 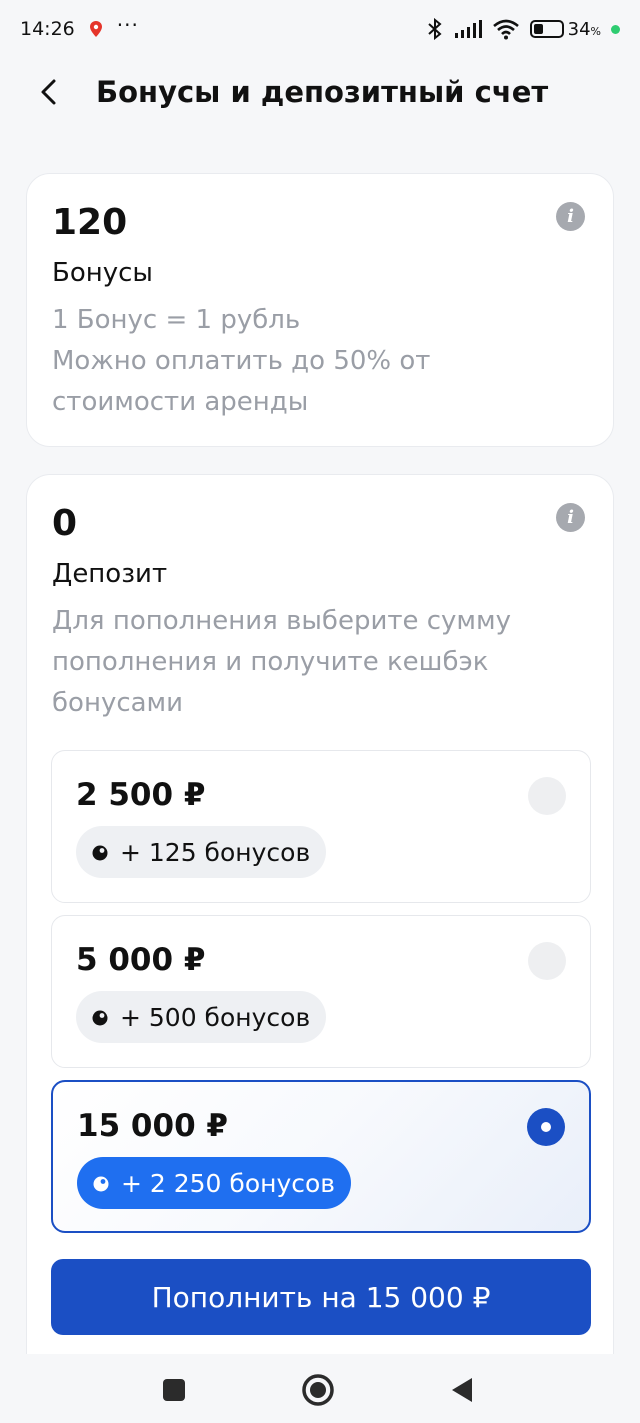 What do you see at coordinates (321, 1156) in the screenshot?
I see `deposit-option-15000: 15 000 ₽ + 2 250 бонусов` at bounding box center [321, 1156].